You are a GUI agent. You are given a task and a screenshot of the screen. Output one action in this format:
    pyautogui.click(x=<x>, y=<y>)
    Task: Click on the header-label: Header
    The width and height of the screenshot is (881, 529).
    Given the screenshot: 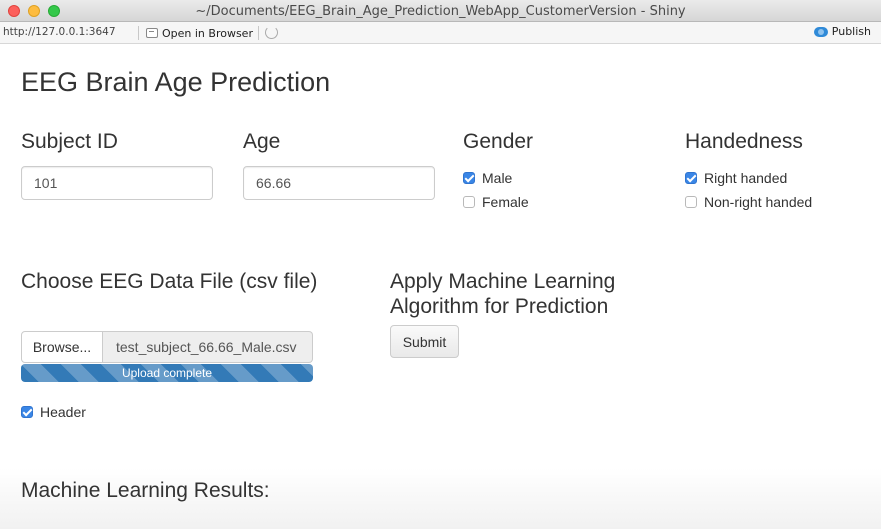 What is the action you would take?
    pyautogui.click(x=63, y=412)
    